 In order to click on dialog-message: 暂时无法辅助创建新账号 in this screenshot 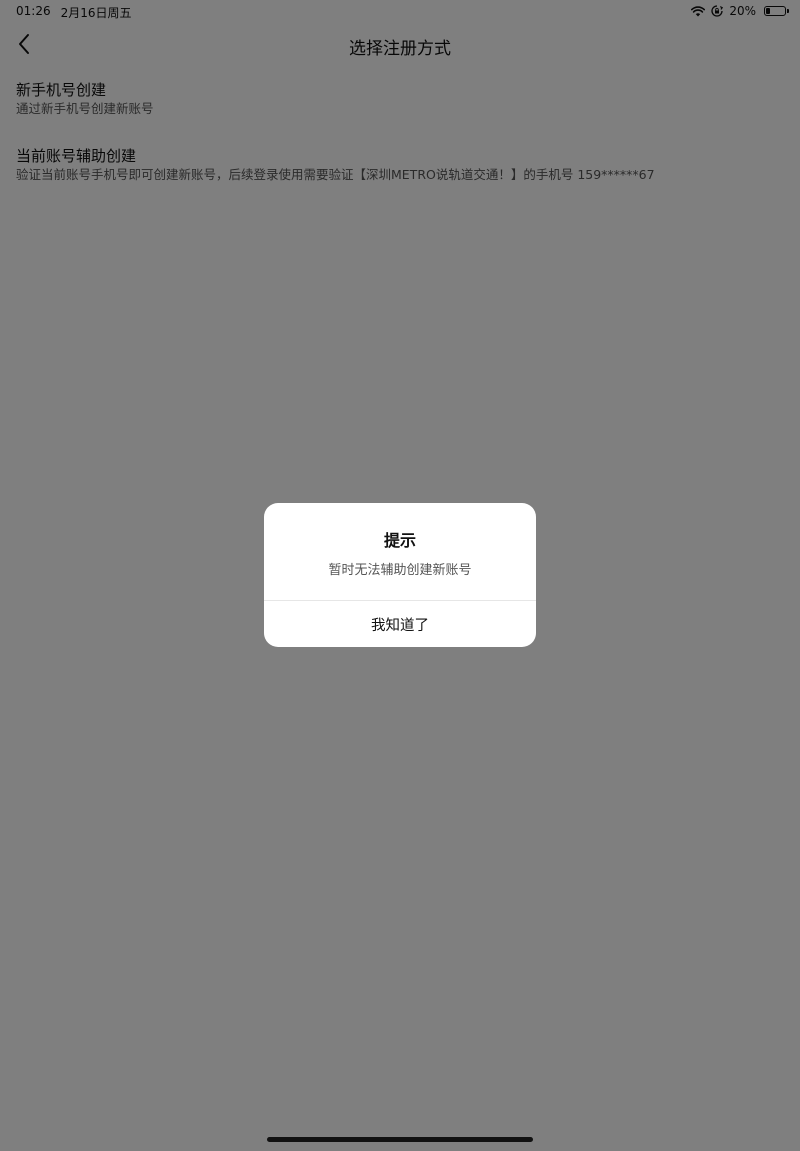, I will do `click(400, 570)`.